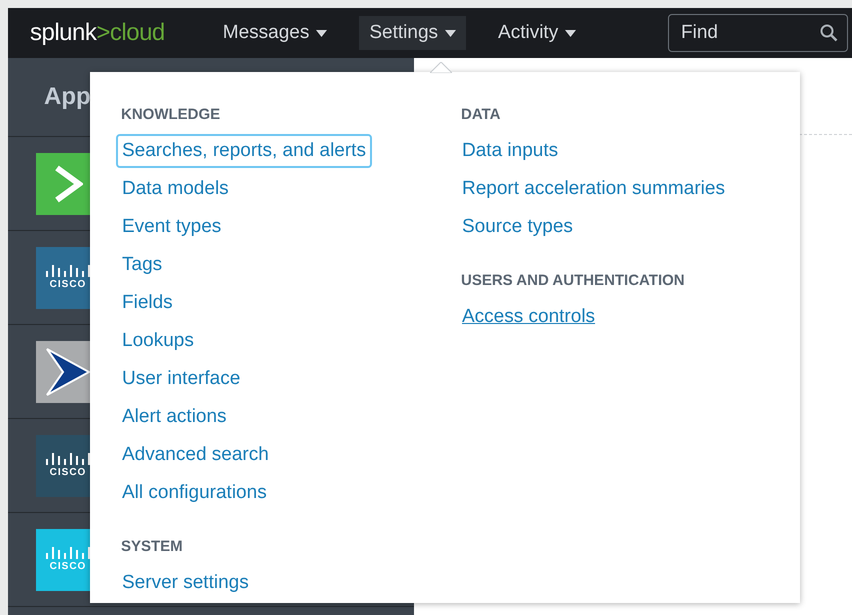 Image resolution: width=852 pixels, height=615 pixels. Describe the element at coordinates (158, 341) in the screenshot. I see `menu-link: Lookups` at that location.